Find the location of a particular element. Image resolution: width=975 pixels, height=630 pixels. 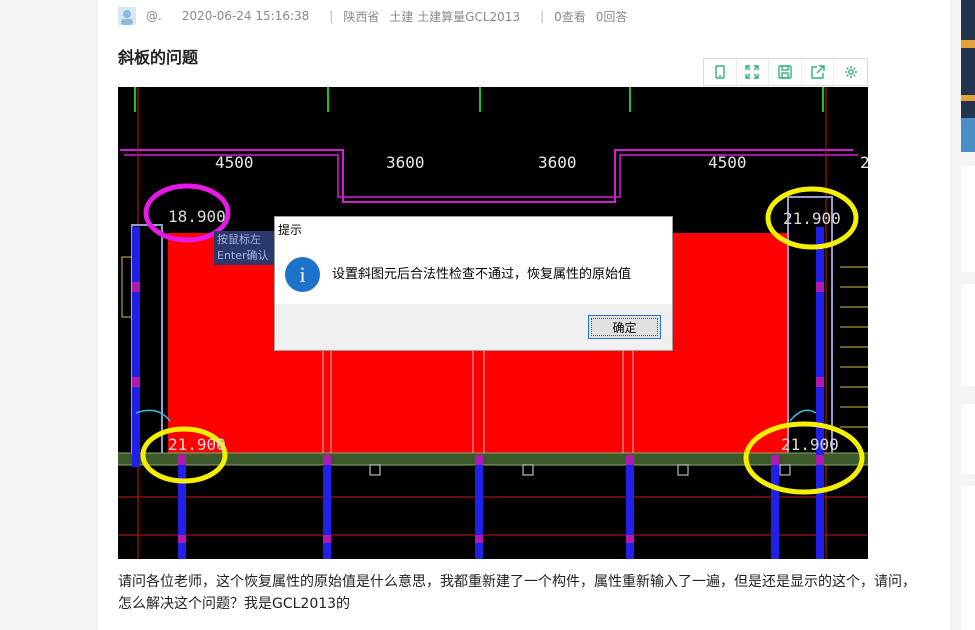

share-icon is located at coordinates (818, 72).